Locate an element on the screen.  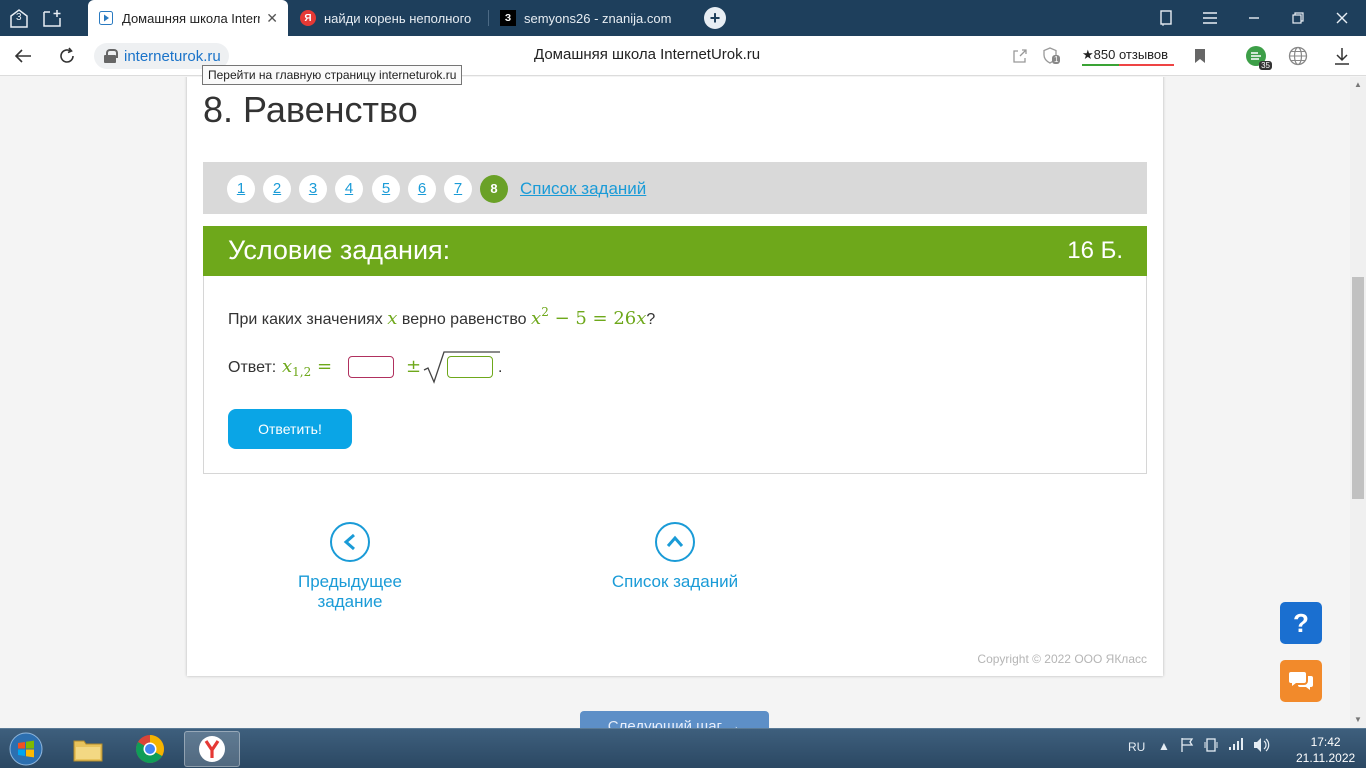
tab-znanija: З semyons26 - znanija.com is located at coordinates (590, 18).